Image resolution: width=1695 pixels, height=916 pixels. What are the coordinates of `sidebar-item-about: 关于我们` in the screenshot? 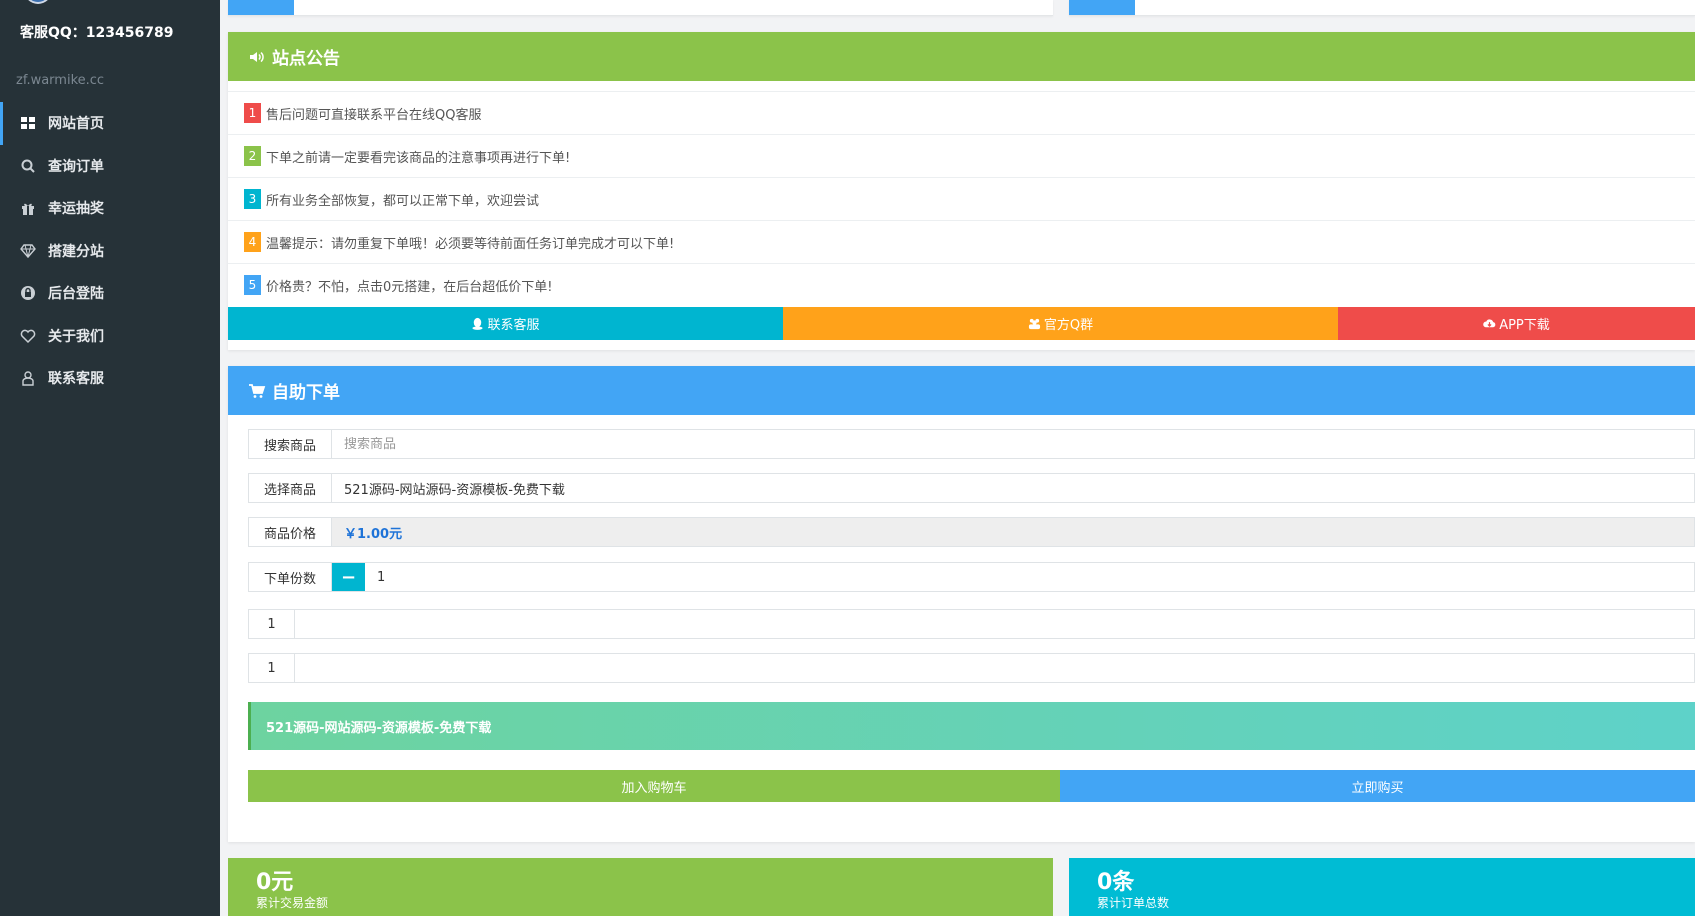 It's located at (110, 336).